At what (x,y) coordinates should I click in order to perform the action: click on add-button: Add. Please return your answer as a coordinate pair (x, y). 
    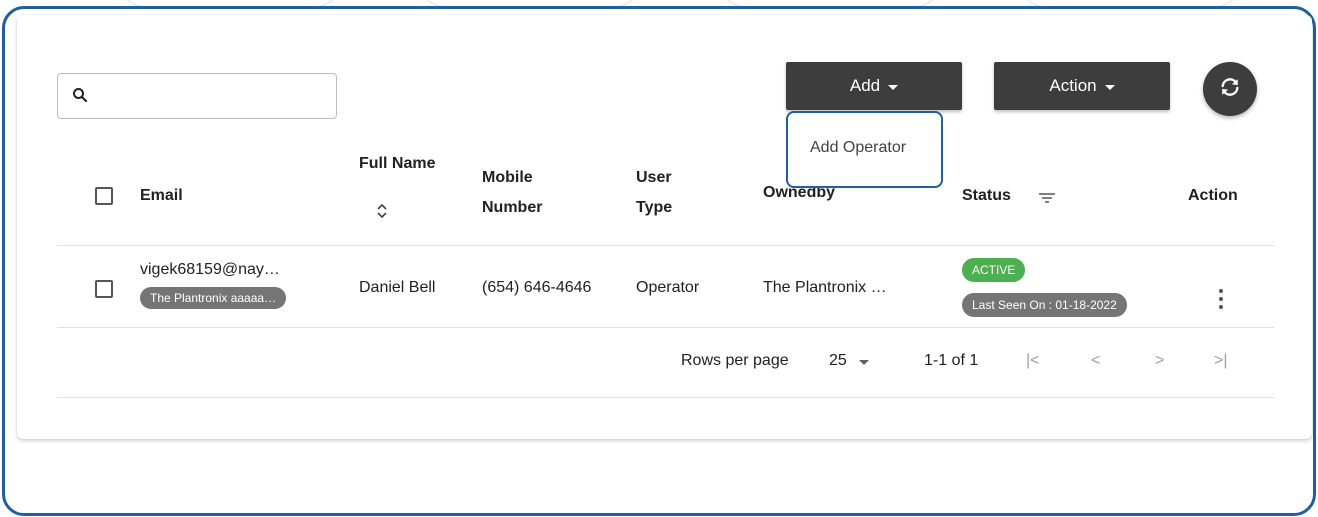
    Looking at the image, I should click on (874, 86).